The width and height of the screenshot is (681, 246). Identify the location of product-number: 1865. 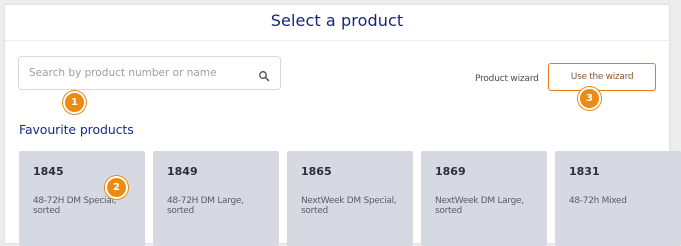
(316, 171).